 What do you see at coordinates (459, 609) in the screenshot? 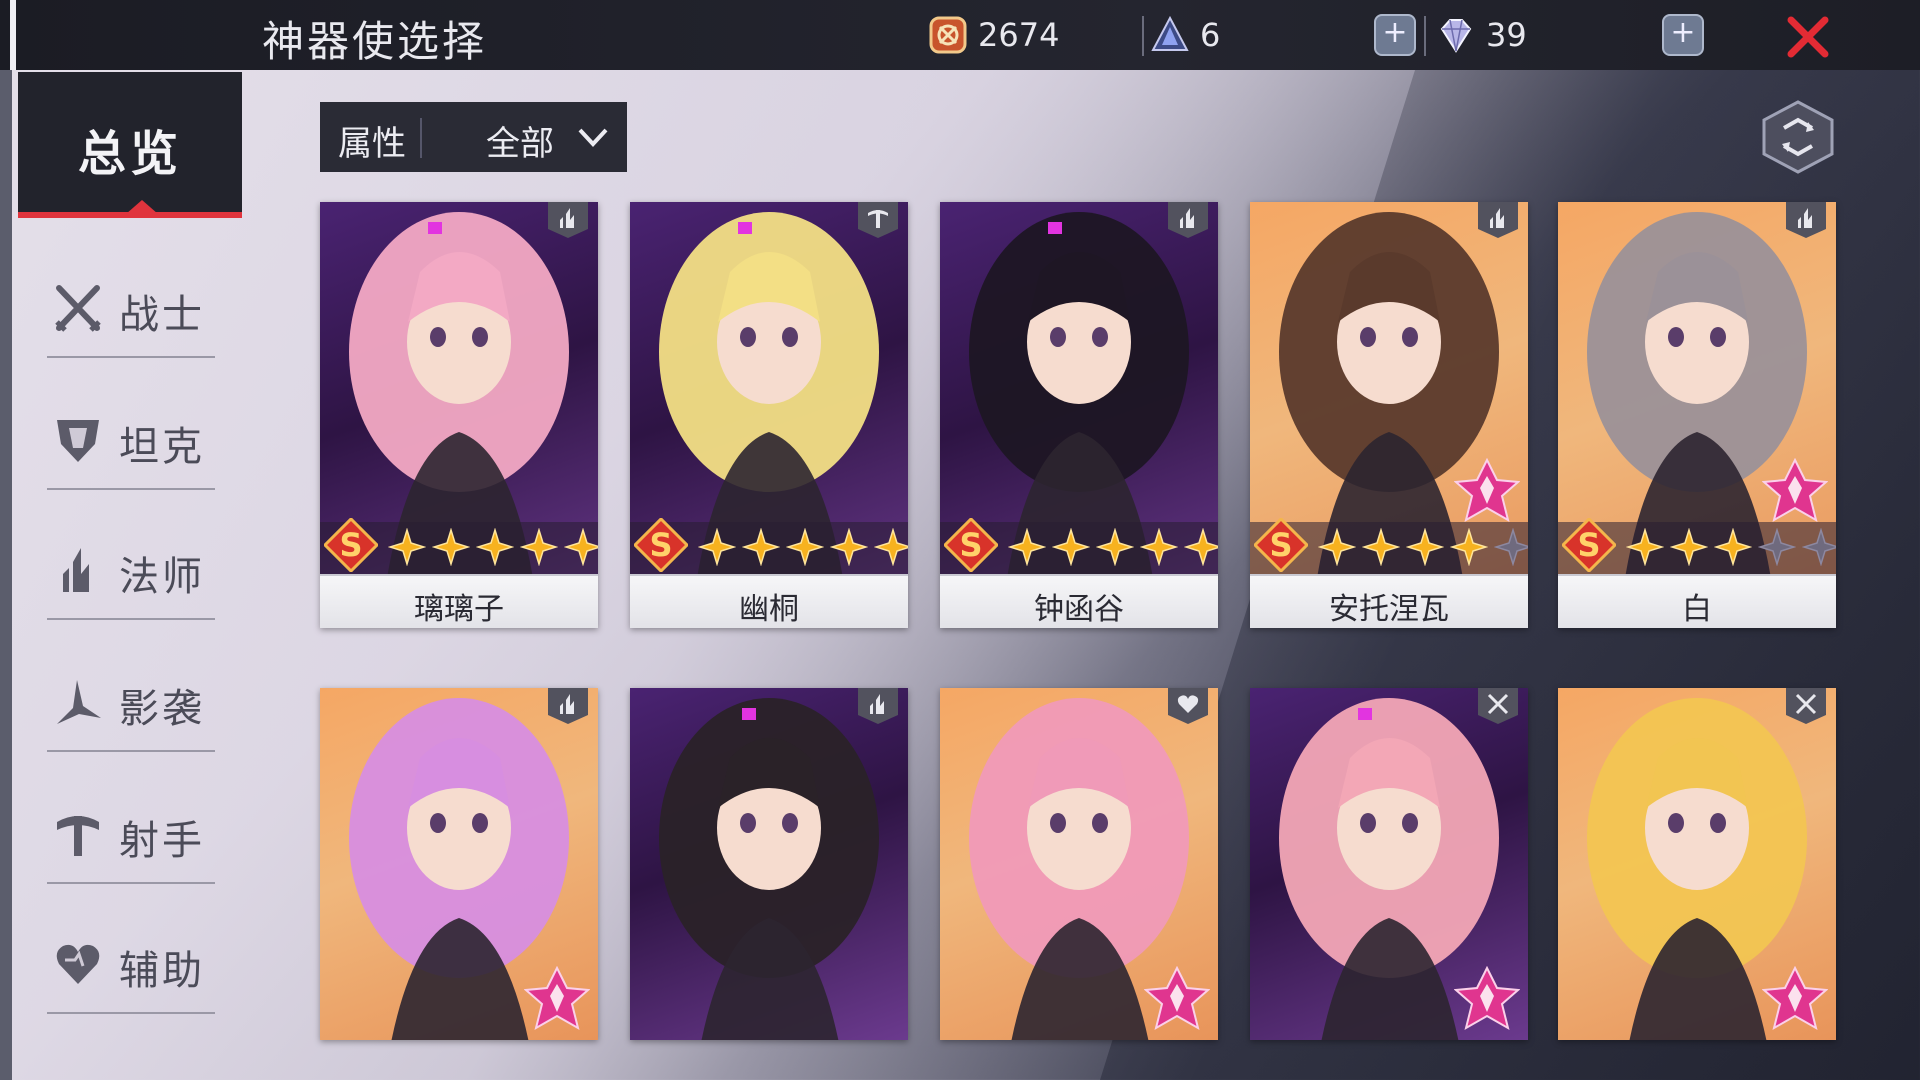
I see `character-name: 璃璃子` at bounding box center [459, 609].